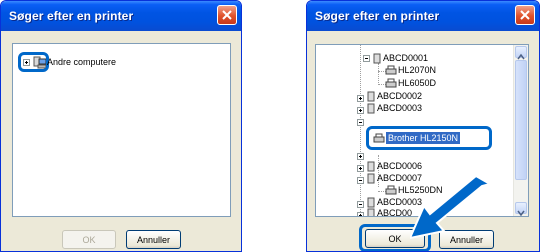  I want to click on tree-item: ABCD0002, so click(399, 96).